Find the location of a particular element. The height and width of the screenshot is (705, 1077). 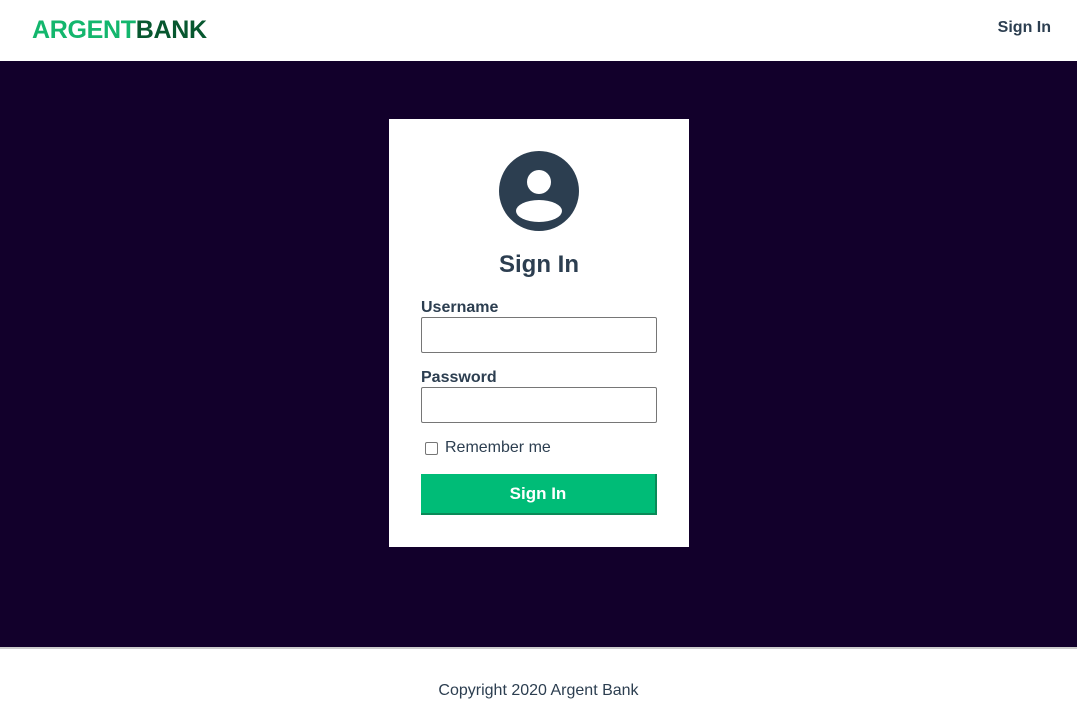

nav-sign-in-link: Sign In is located at coordinates (1024, 28).